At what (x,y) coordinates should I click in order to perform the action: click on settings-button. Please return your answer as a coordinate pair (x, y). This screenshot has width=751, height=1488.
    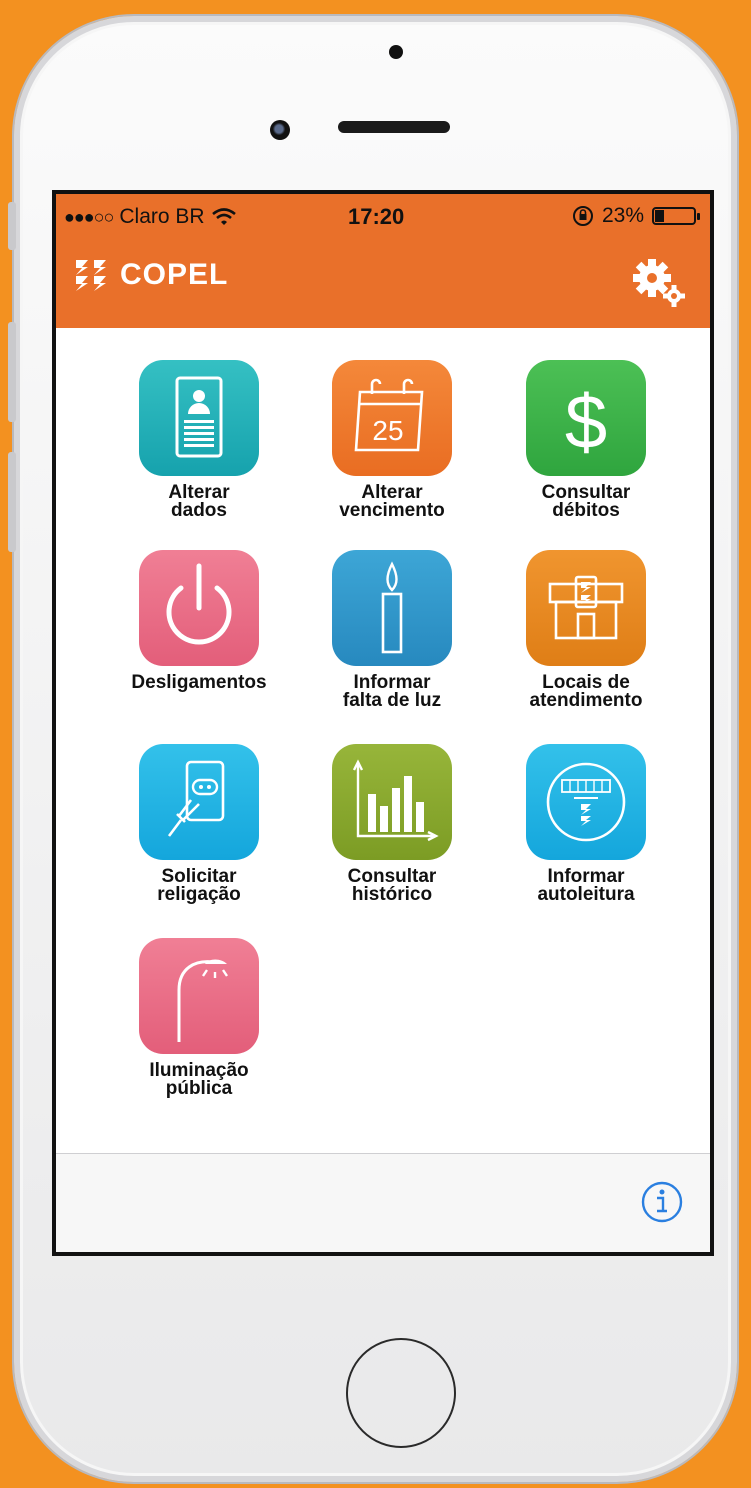
    Looking at the image, I should click on (659, 282).